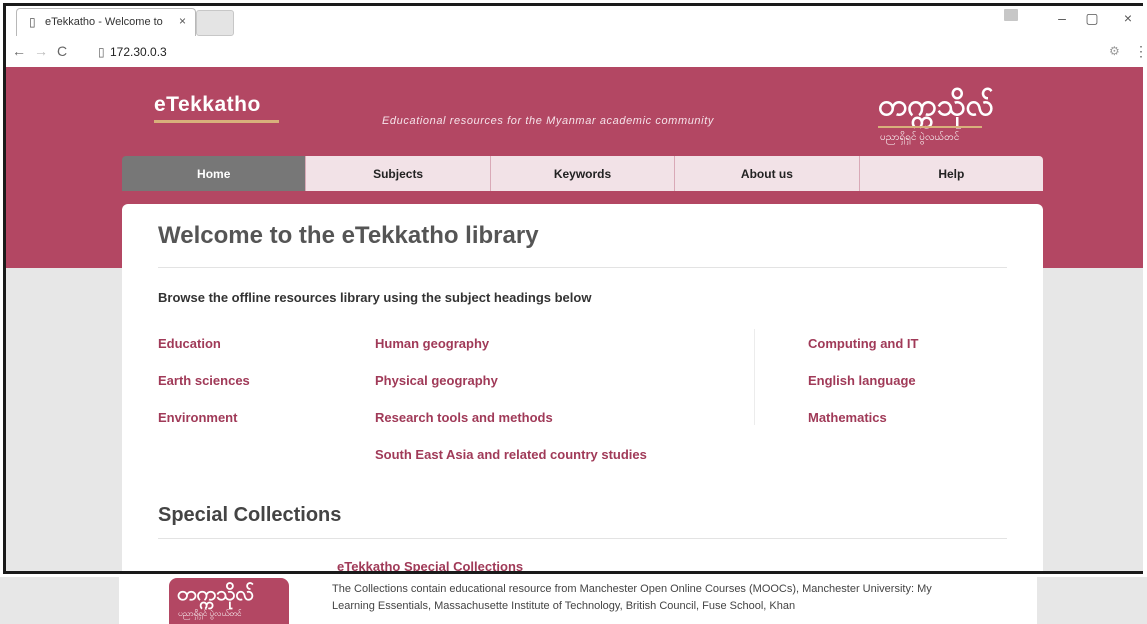 The width and height of the screenshot is (1147, 624). Describe the element at coordinates (582, 267) in the screenshot. I see `title-divider` at that location.